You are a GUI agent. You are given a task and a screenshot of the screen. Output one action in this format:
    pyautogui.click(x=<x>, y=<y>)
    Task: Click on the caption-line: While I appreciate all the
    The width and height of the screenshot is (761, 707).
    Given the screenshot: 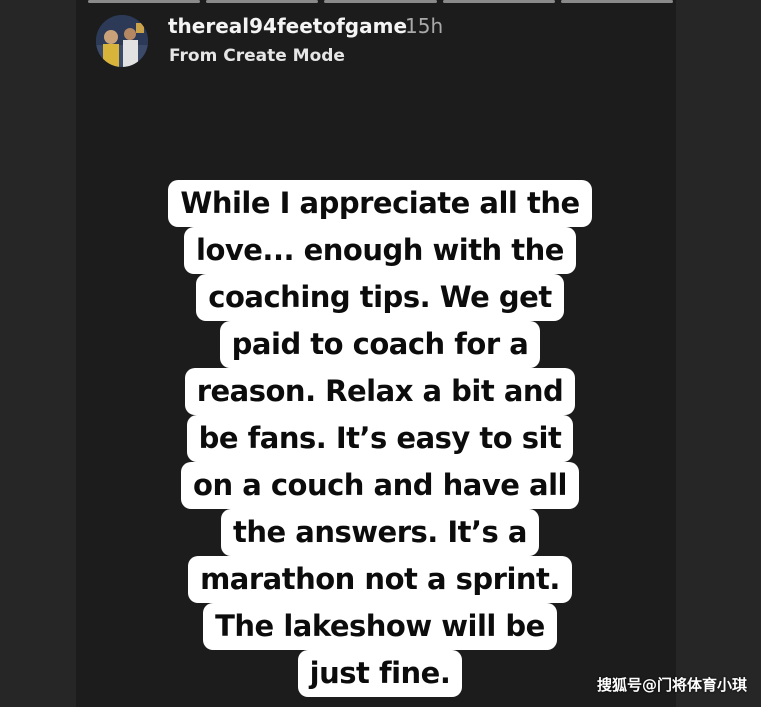 What is the action you would take?
    pyautogui.click(x=380, y=203)
    